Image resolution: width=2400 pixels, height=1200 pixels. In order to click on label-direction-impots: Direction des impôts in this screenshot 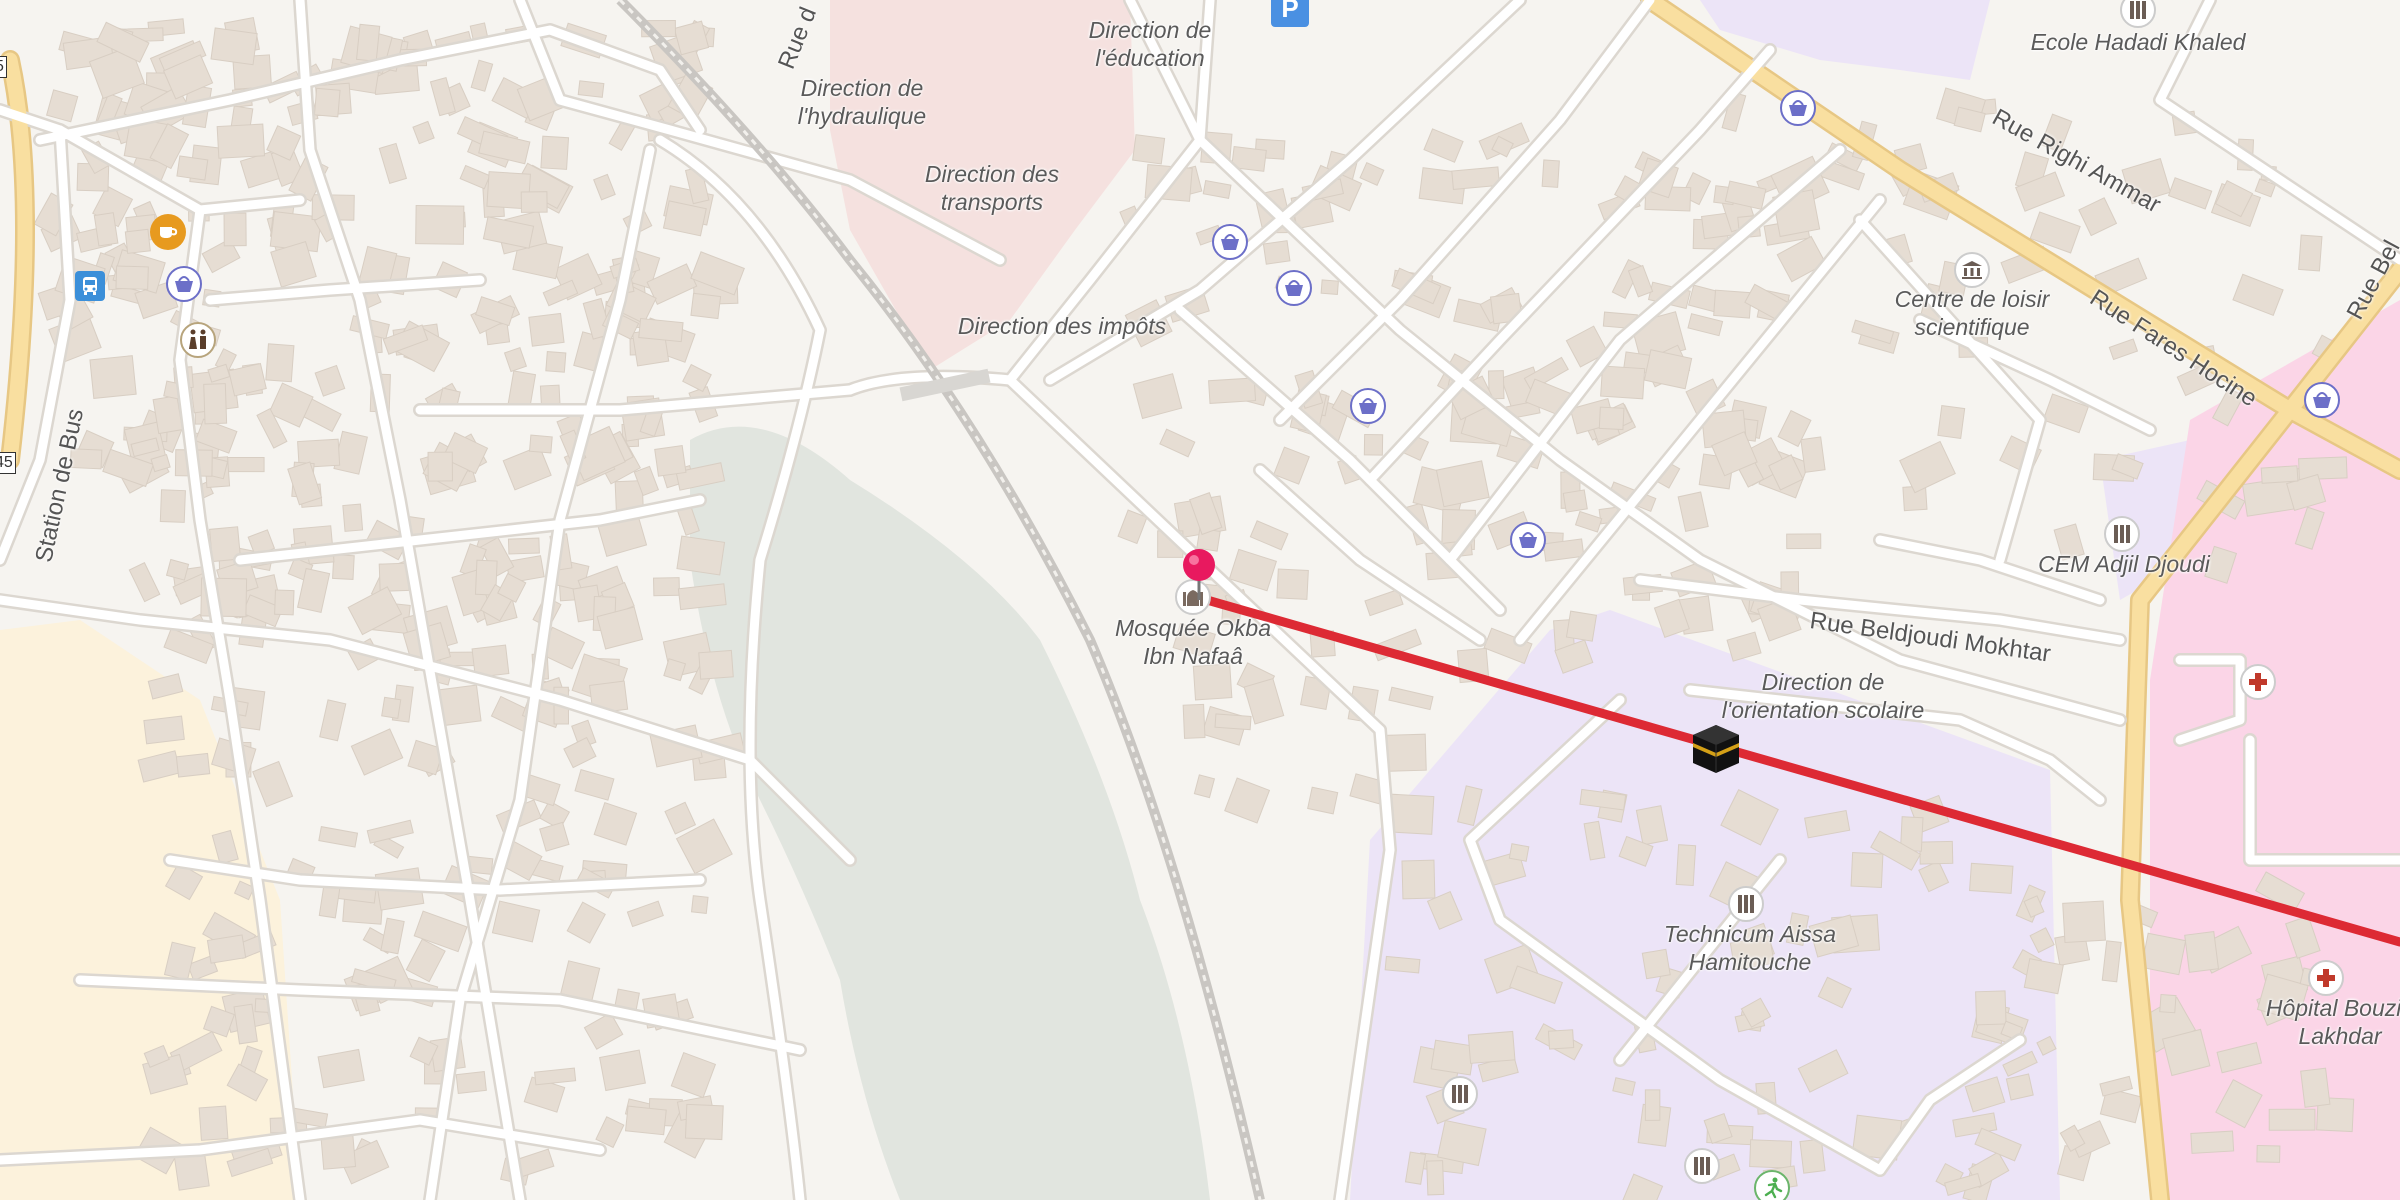, I will do `click(1062, 326)`.